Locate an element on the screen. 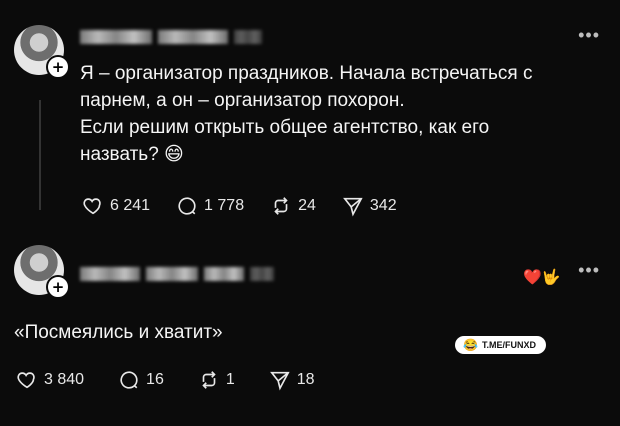 Image resolution: width=620 pixels, height=426 pixels. reaction-emoji: ❤️🤟 is located at coordinates (542, 277).